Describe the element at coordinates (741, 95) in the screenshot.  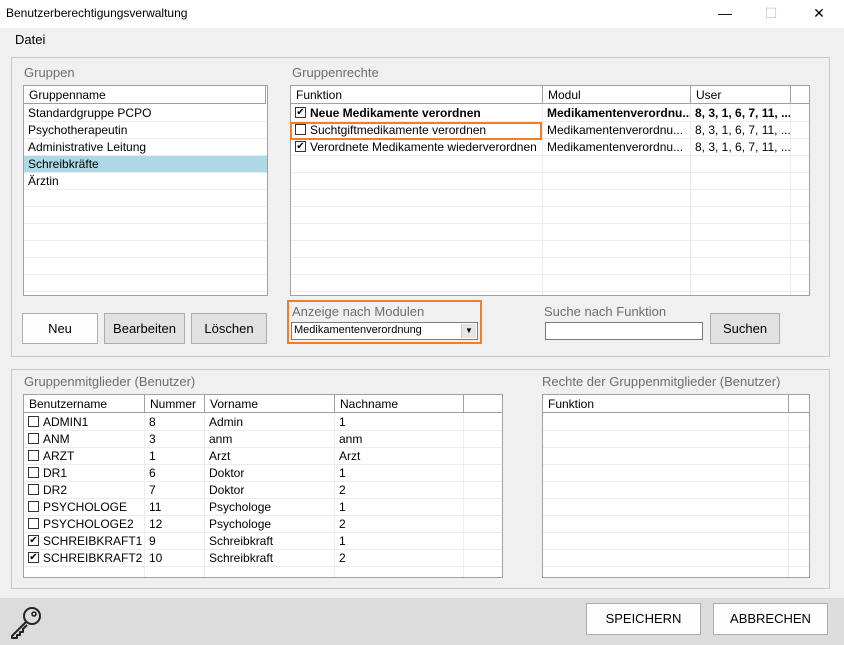
I see `column-header-user: User` at that location.